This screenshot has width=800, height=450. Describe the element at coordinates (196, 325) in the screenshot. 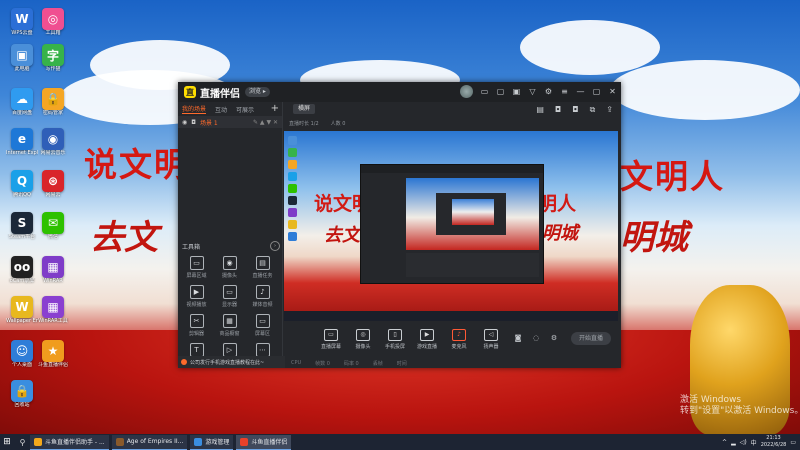

I see `toolbox-item: ✂ 剪辑器` at that location.